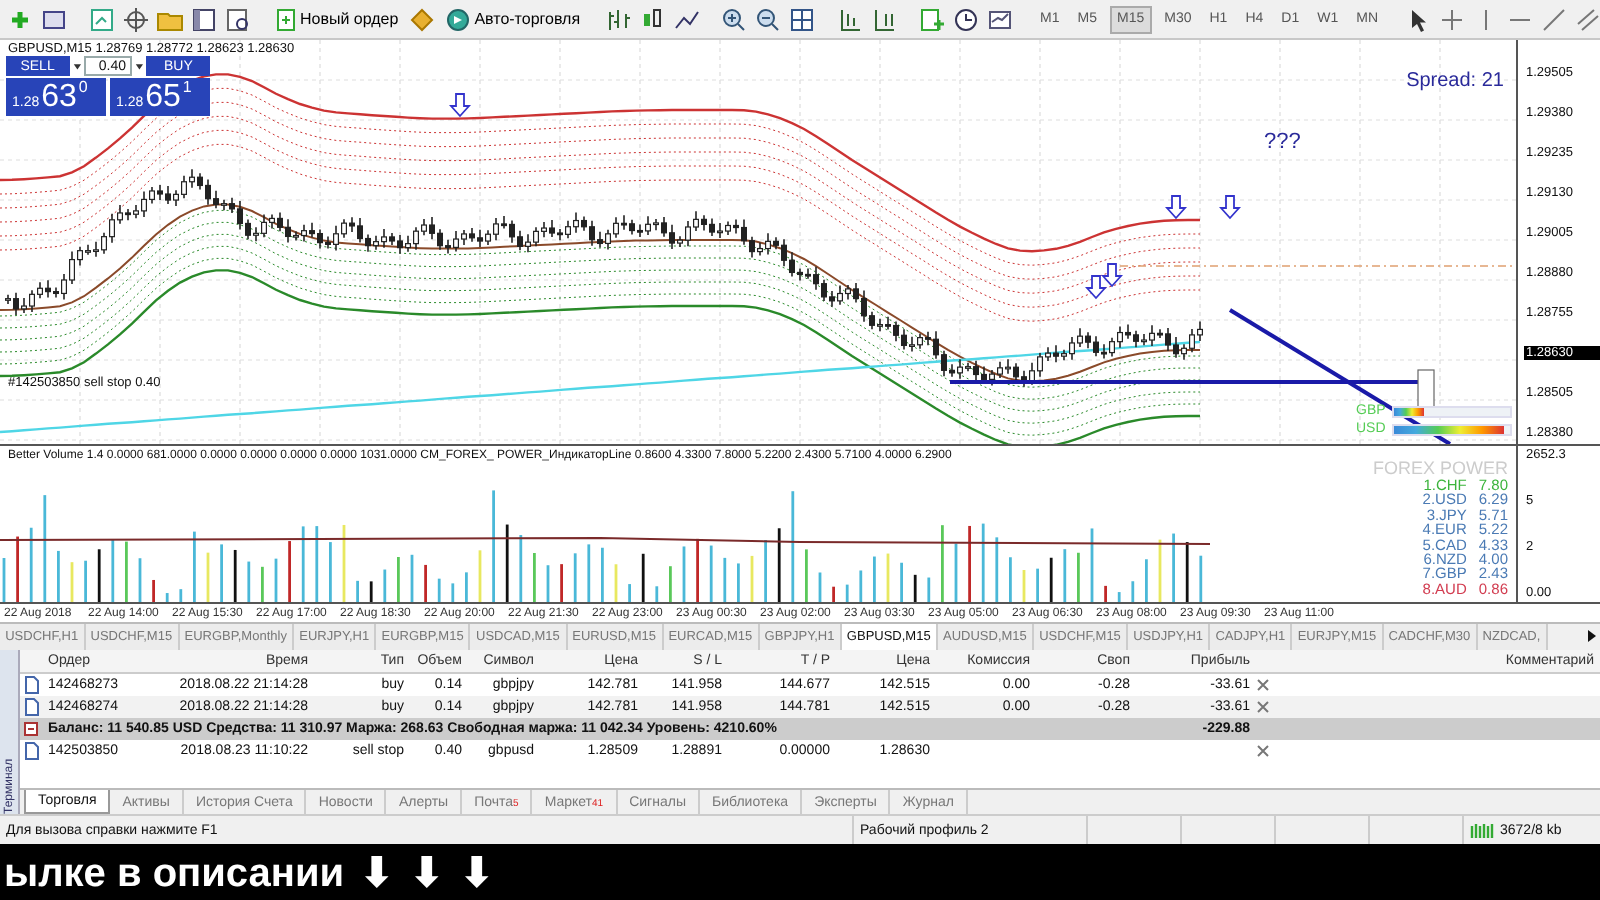  Describe the element at coordinates (734, 19) in the screenshot. I see `zoom-in-icon` at that location.